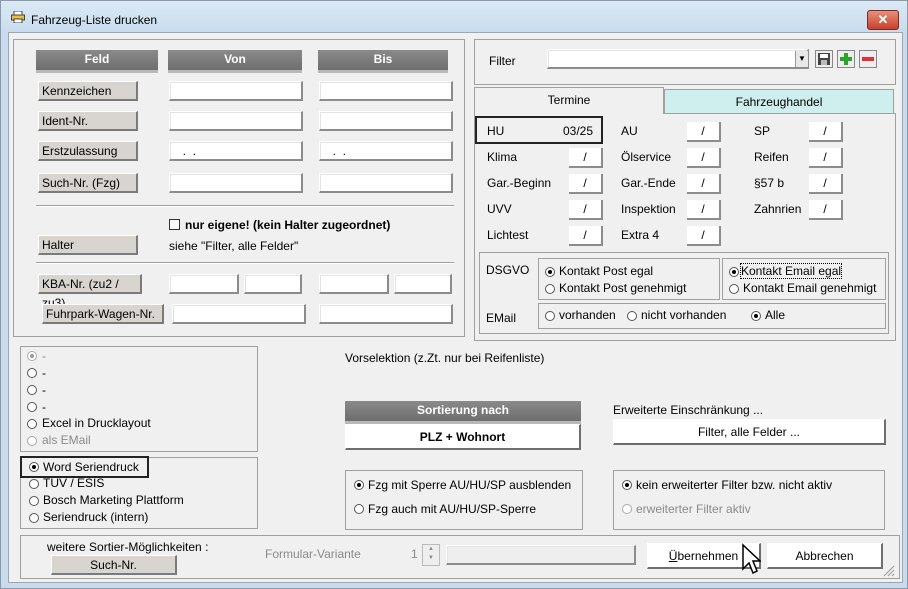  Describe the element at coordinates (463, 412) in the screenshot. I see `sortierung-header: Sortierung nach` at that location.